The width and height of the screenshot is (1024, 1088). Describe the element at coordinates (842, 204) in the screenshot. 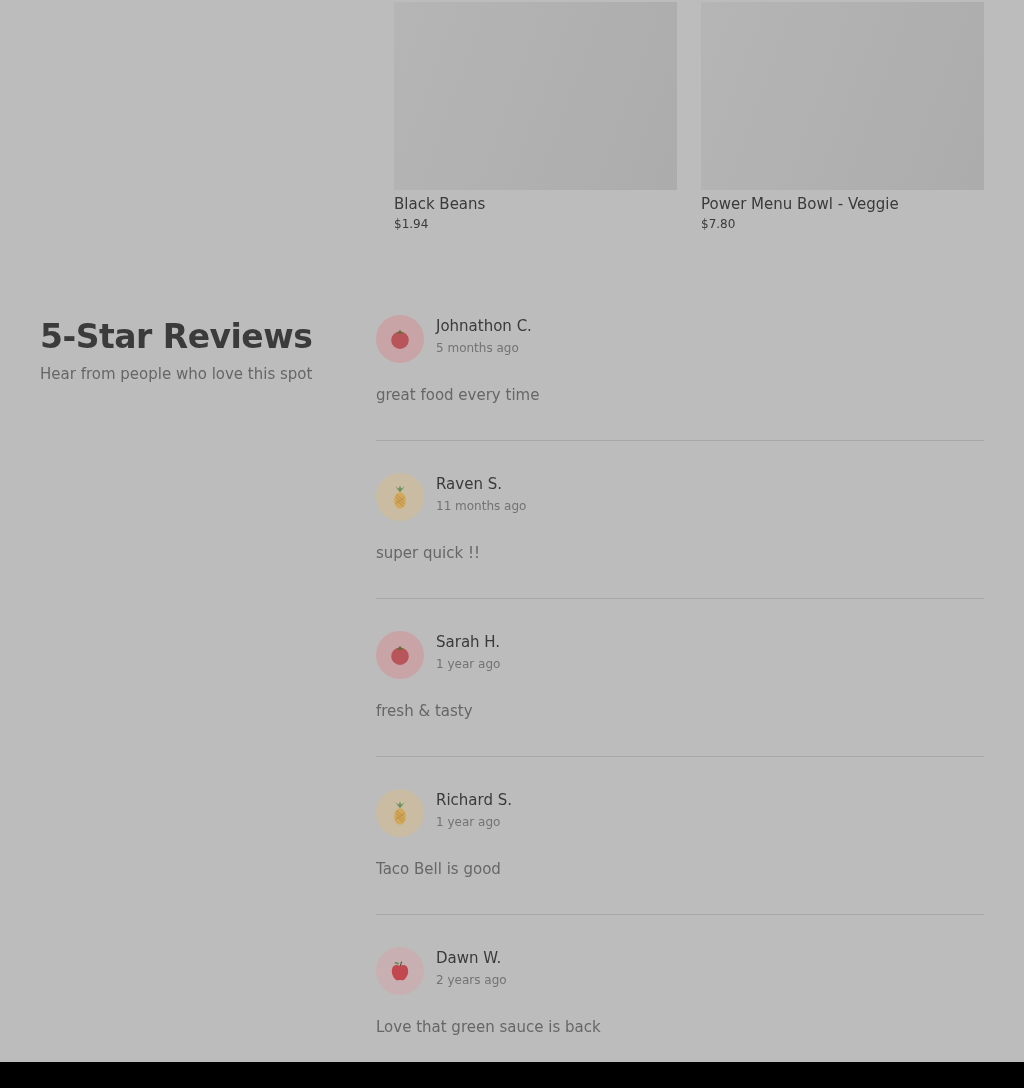

I see `item-name: Power Menu Bowl - Veggie` at that location.